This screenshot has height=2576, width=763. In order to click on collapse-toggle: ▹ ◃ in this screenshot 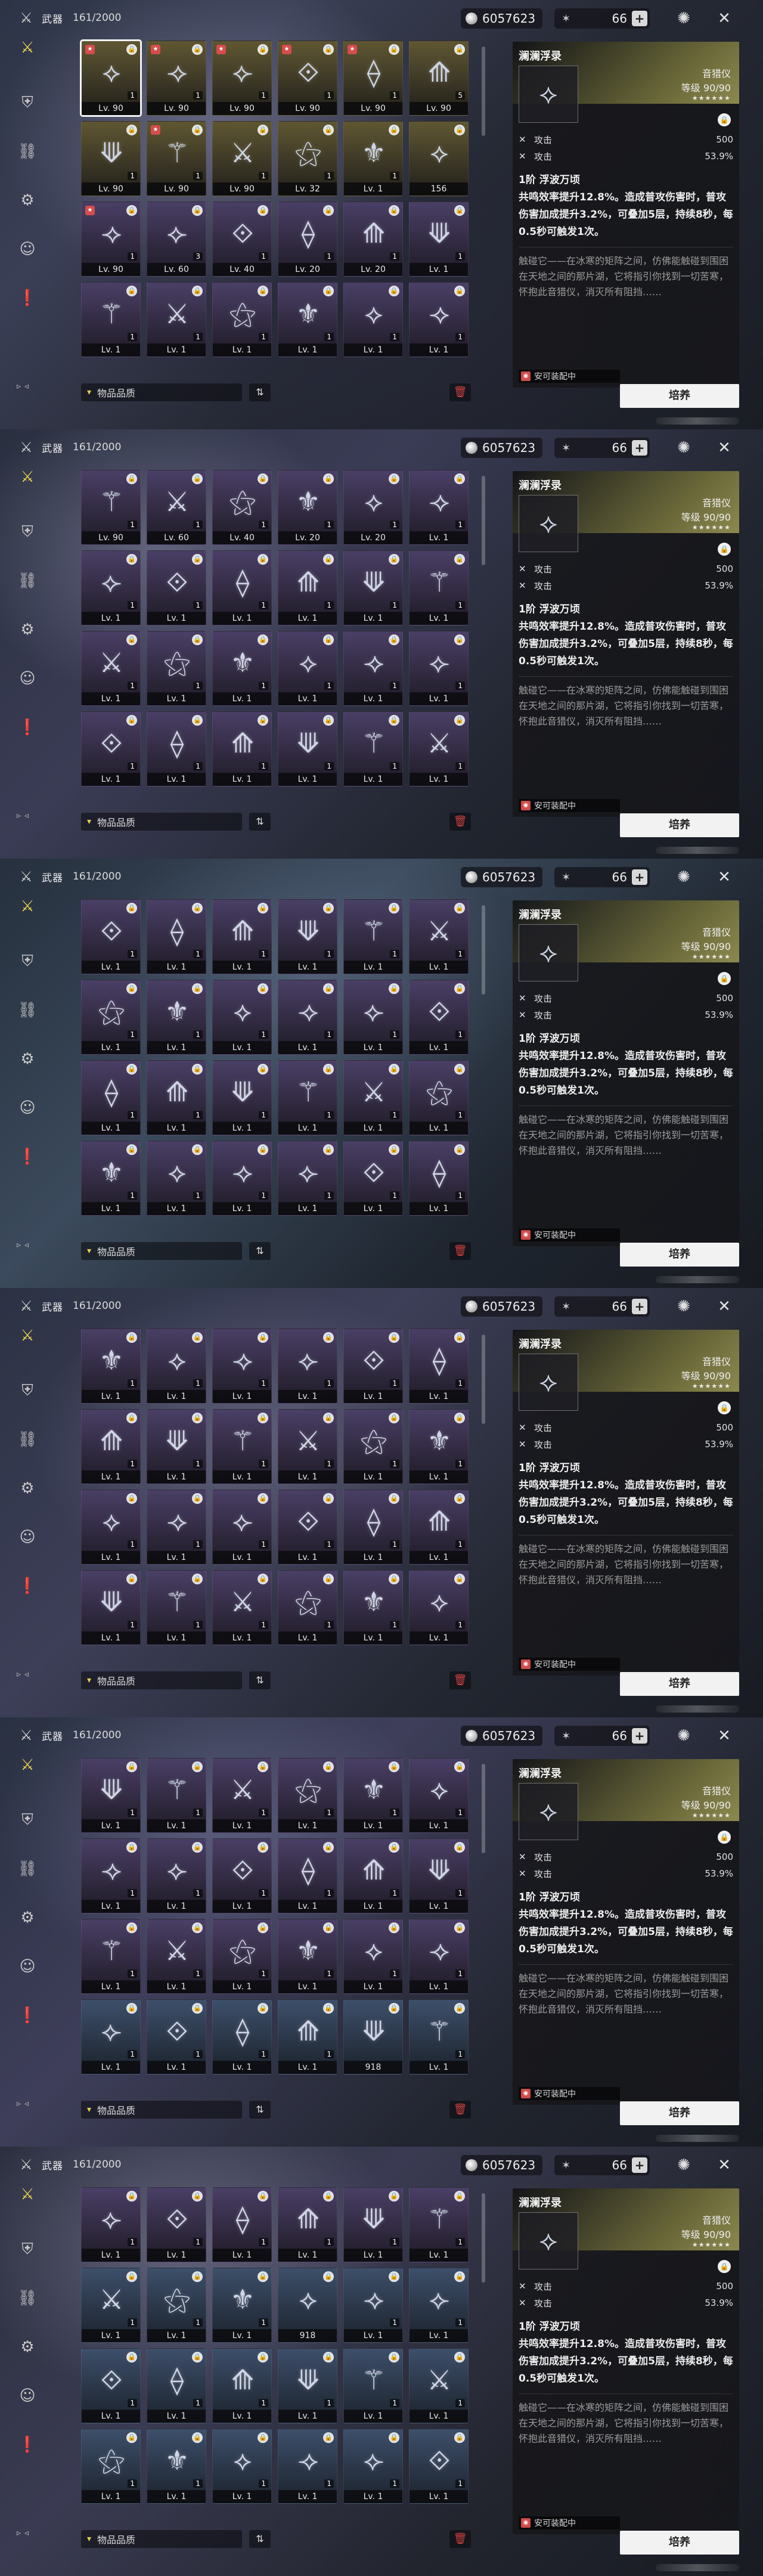, I will do `click(23, 1245)`.